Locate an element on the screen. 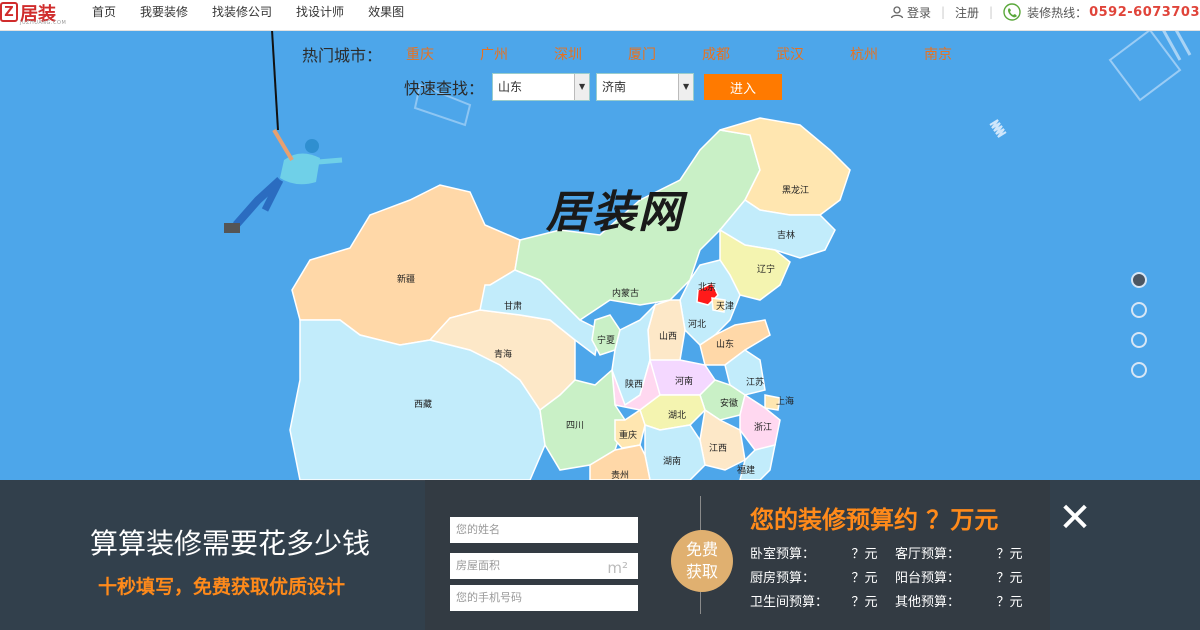  label-henan: 河南 is located at coordinates (684, 381).